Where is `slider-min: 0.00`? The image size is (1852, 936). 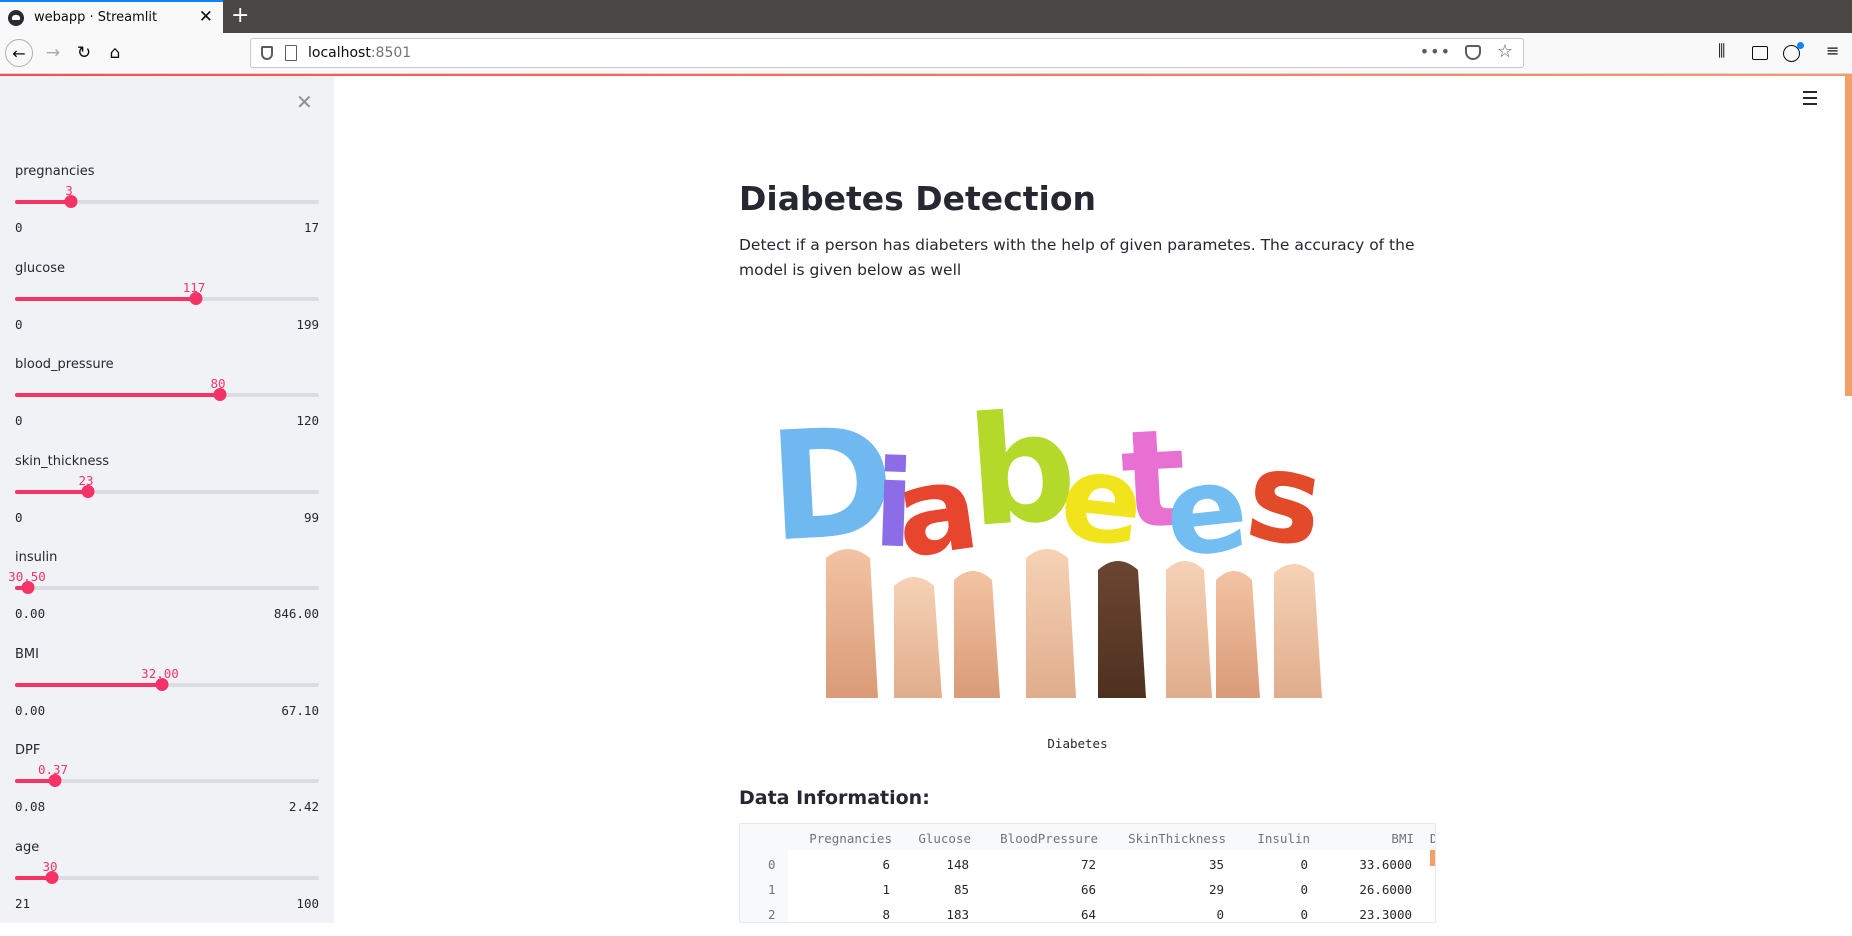 slider-min: 0.00 is located at coordinates (30, 613).